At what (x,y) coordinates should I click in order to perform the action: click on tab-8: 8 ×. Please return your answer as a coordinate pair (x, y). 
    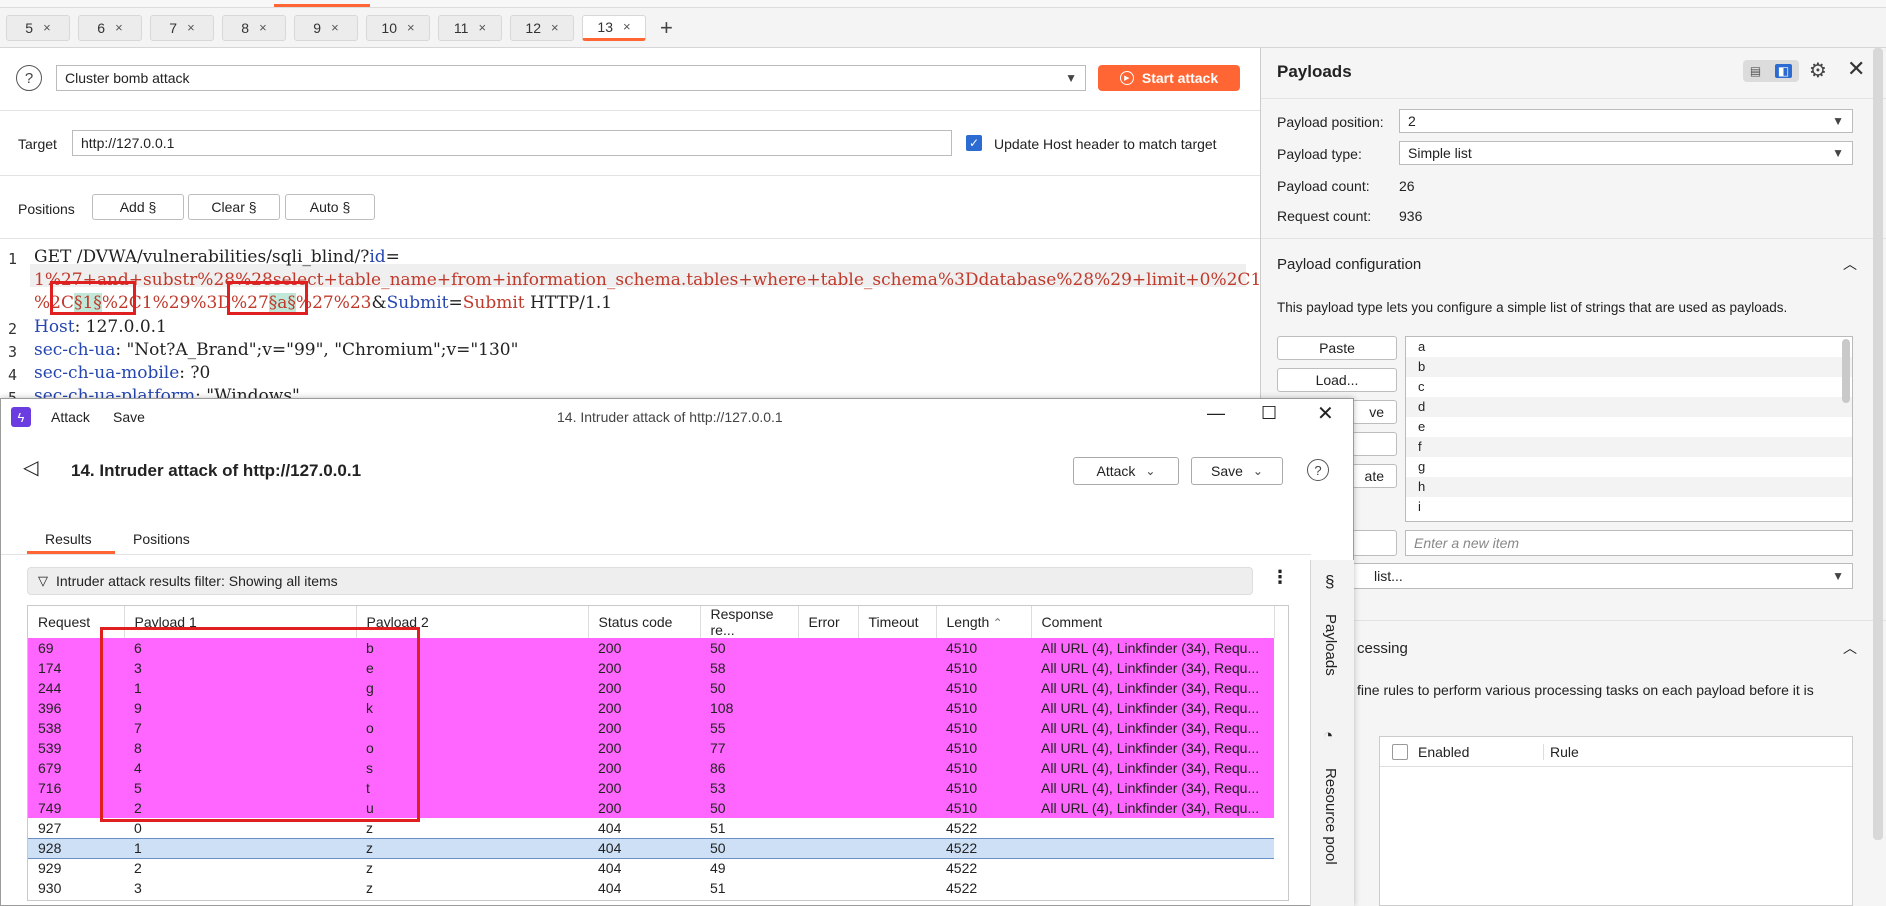
    Looking at the image, I should click on (254, 27).